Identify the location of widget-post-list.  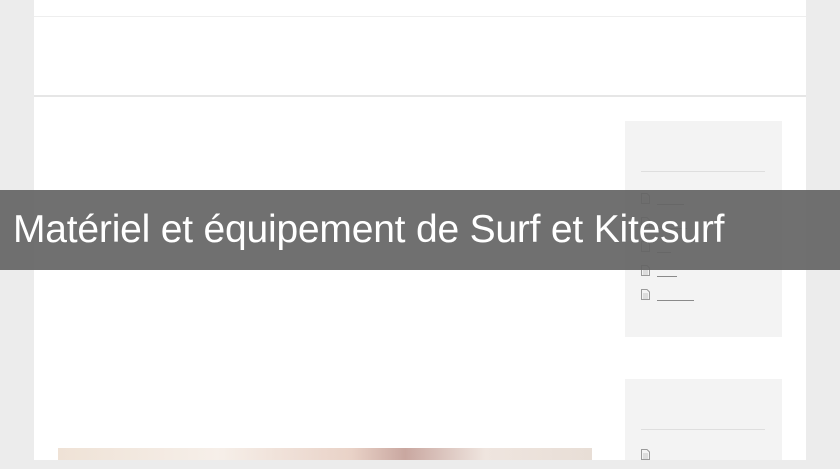
(706, 457).